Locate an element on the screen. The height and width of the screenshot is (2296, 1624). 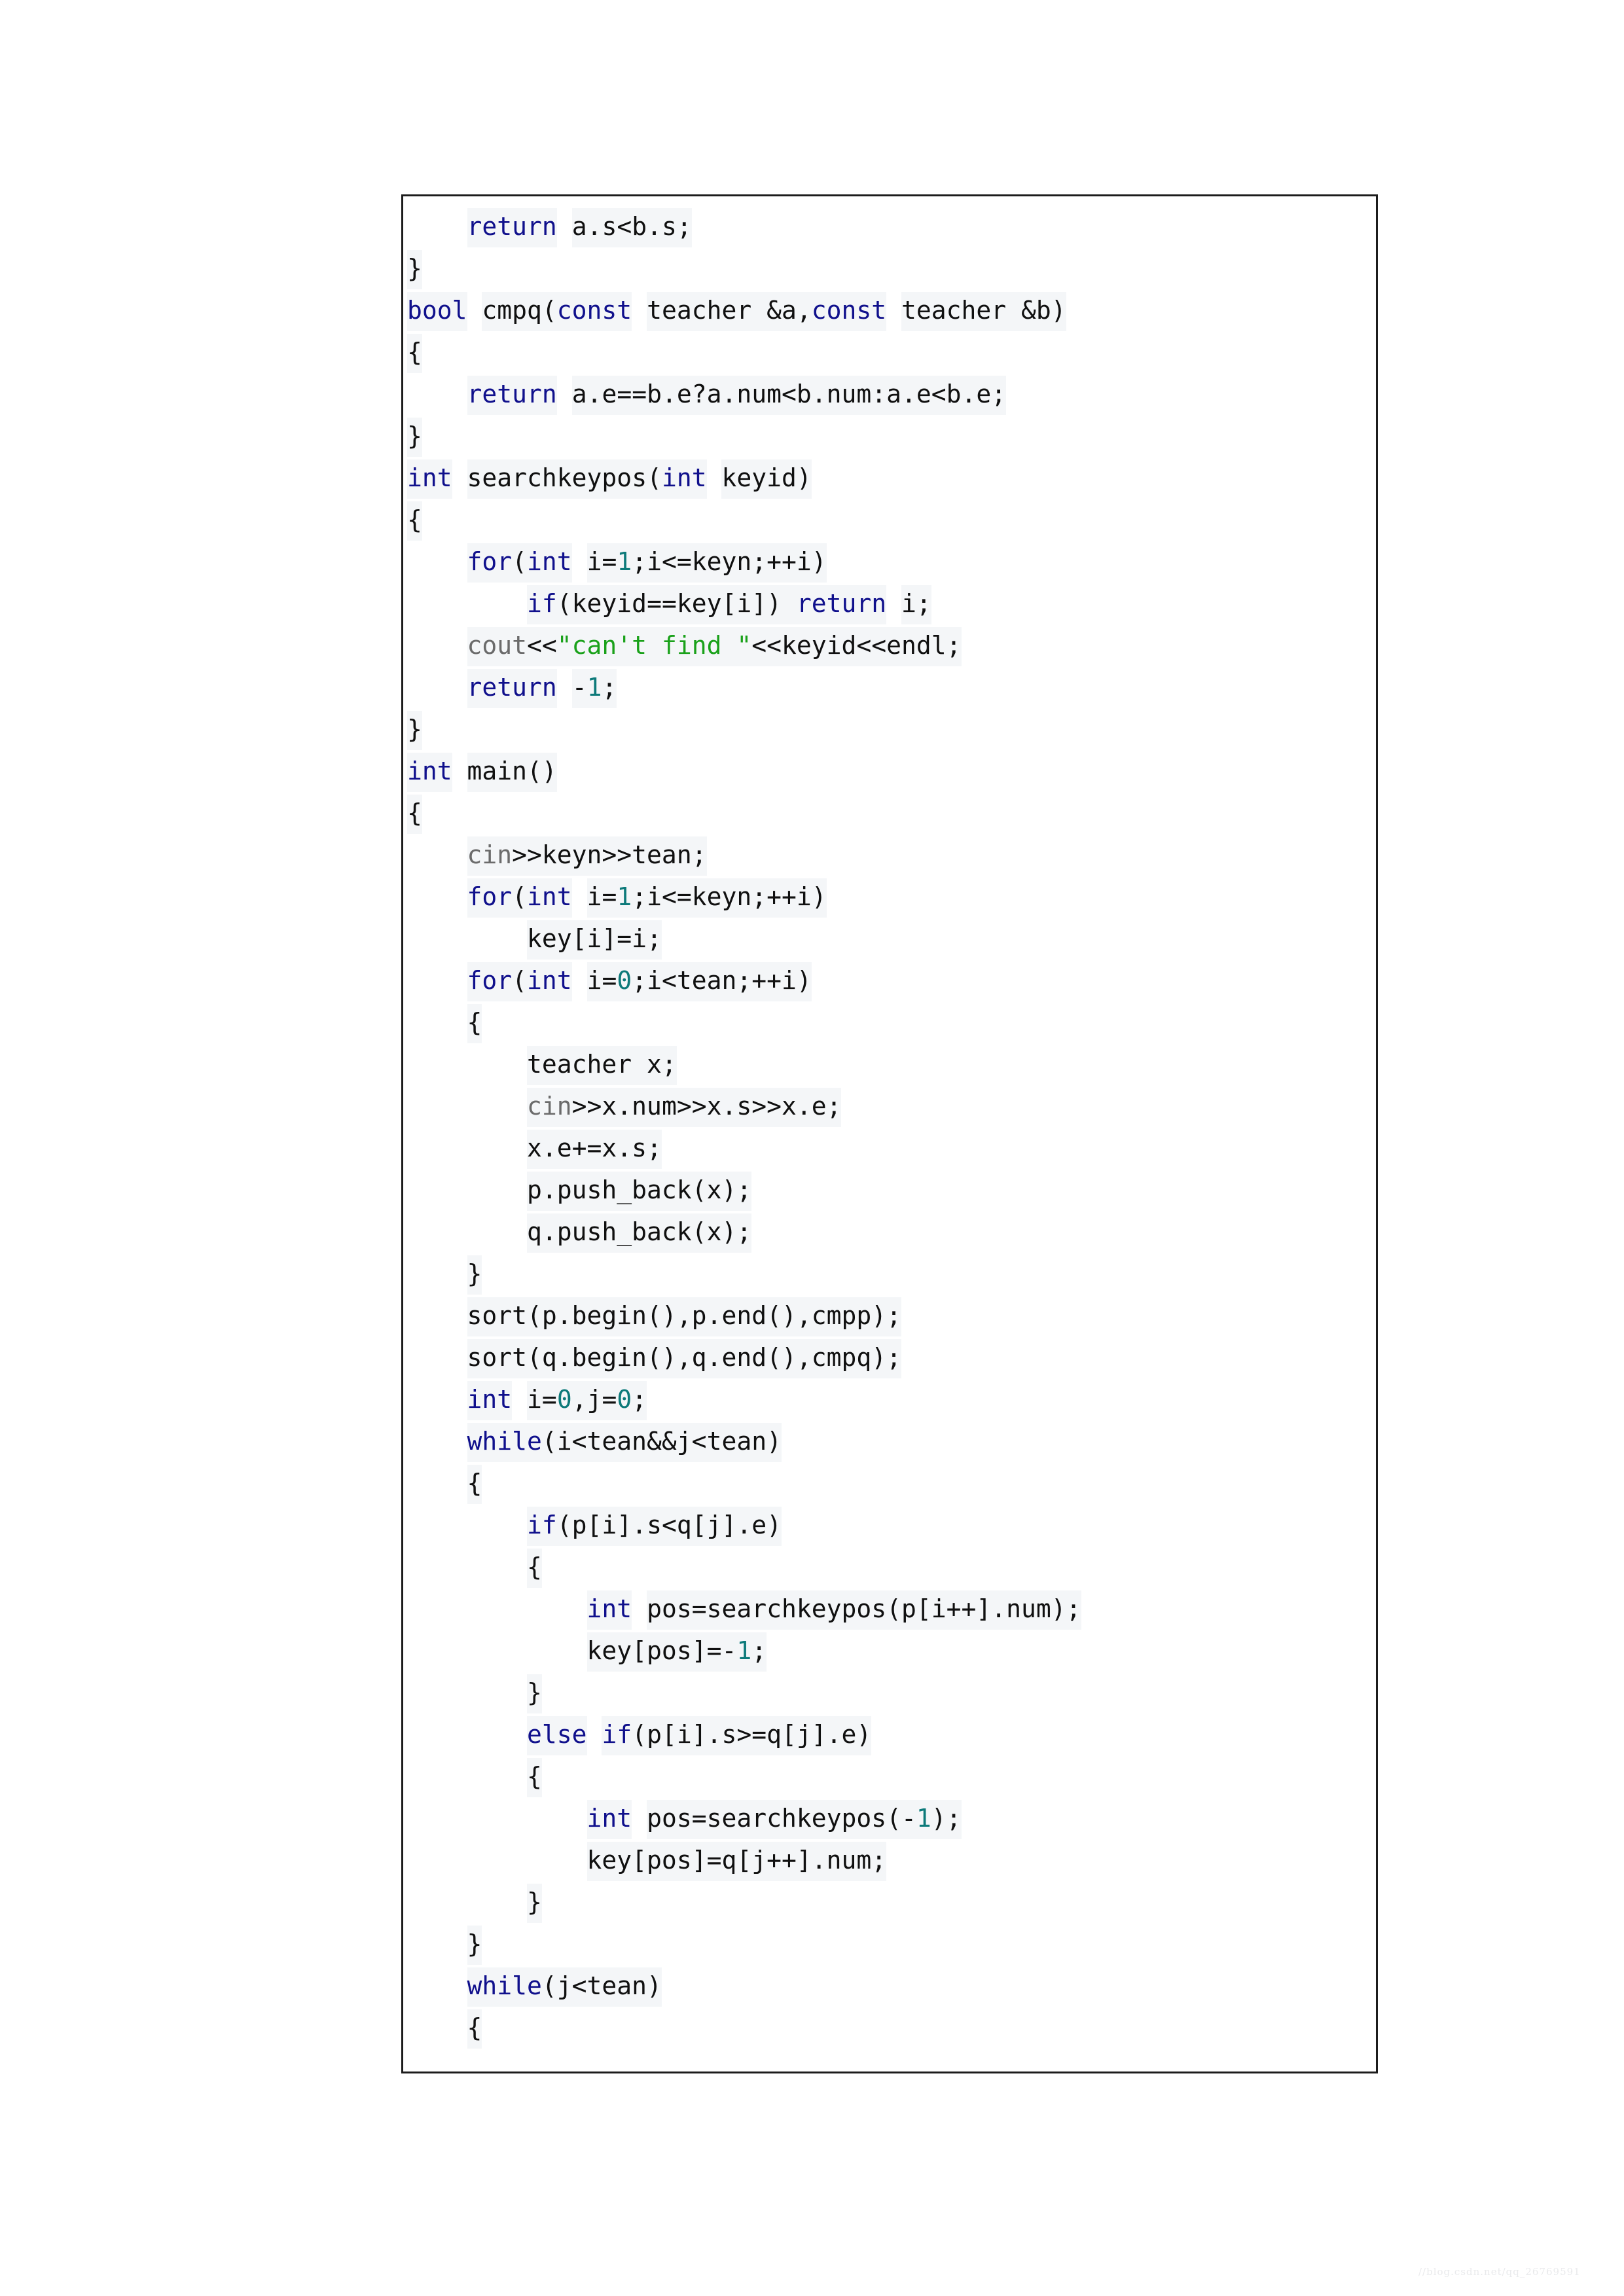
code-token: sort(p.begin(),p.end(),cmpp); is located at coordinates (684, 1316).